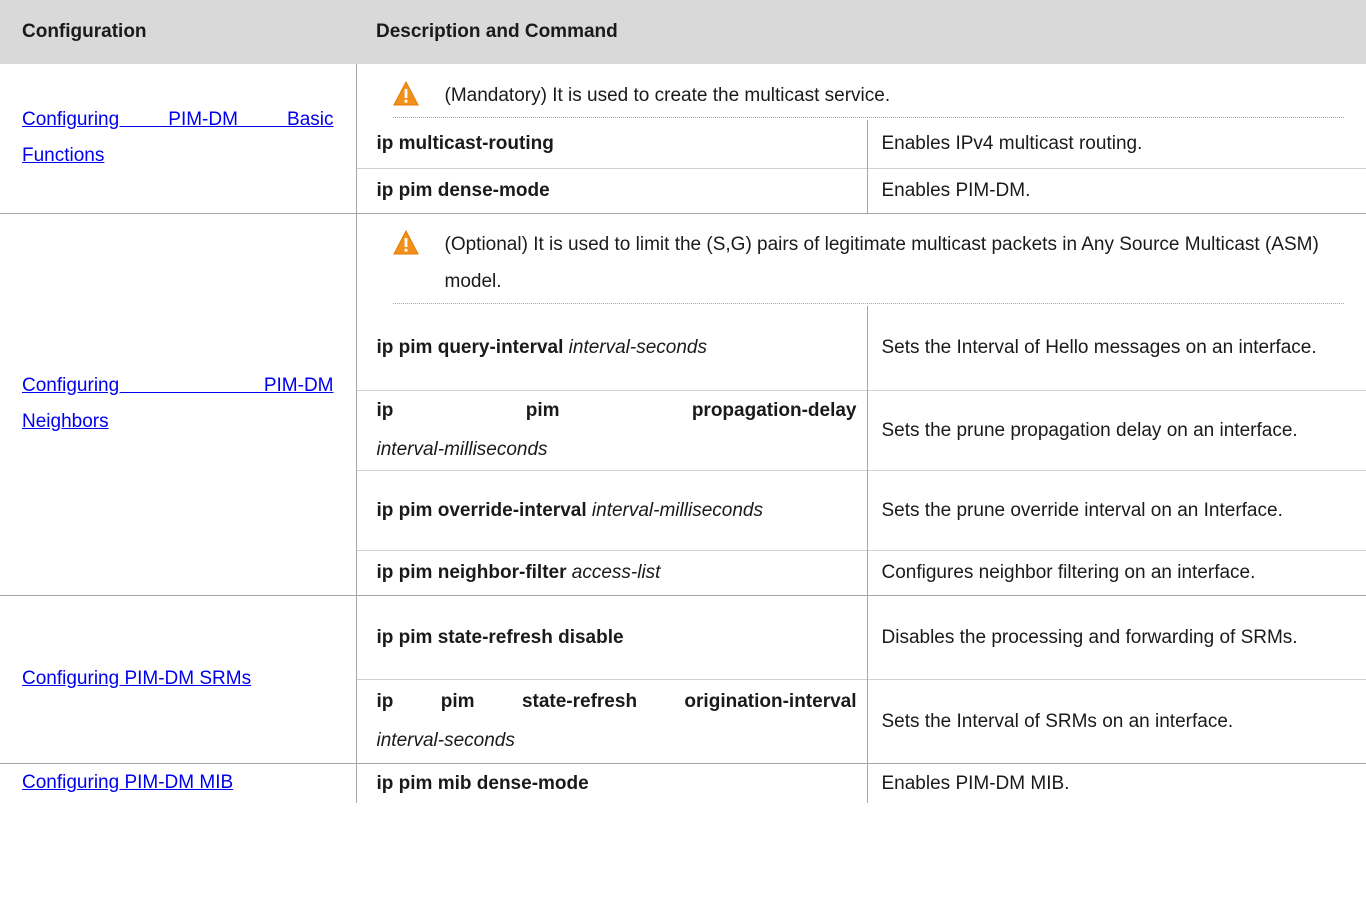 Image resolution: width=1366 pixels, height=905 pixels. I want to click on link-configuring-pim-dm-srms: Configuring PIM-DM SRMs, so click(178, 679).